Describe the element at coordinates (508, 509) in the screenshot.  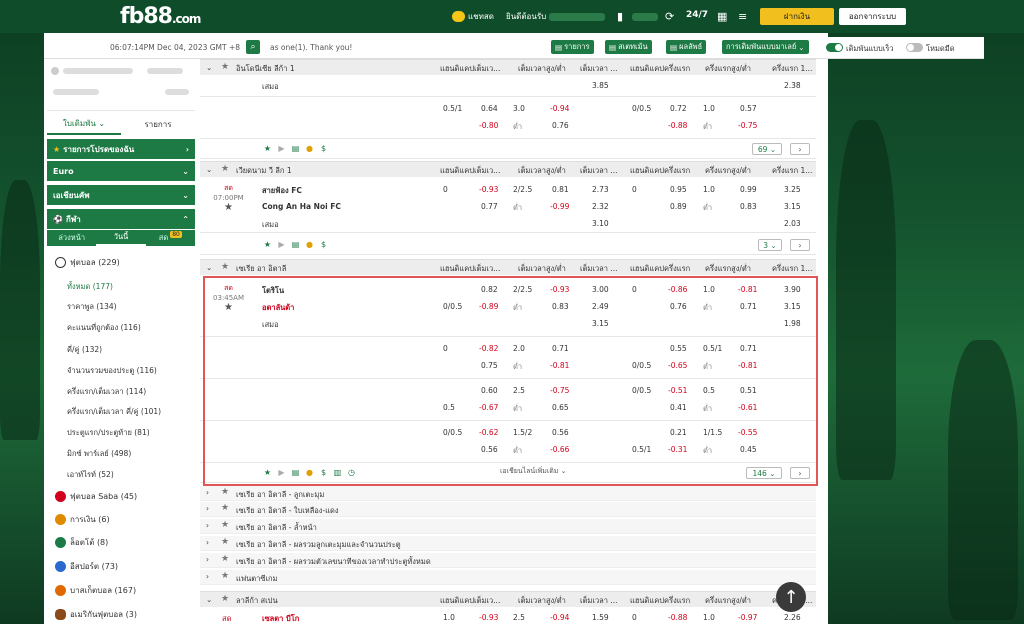
I see `collapsed-league: › ★ เซเรีย อา อิตาลี - ใบเหลือง-แดง` at that location.